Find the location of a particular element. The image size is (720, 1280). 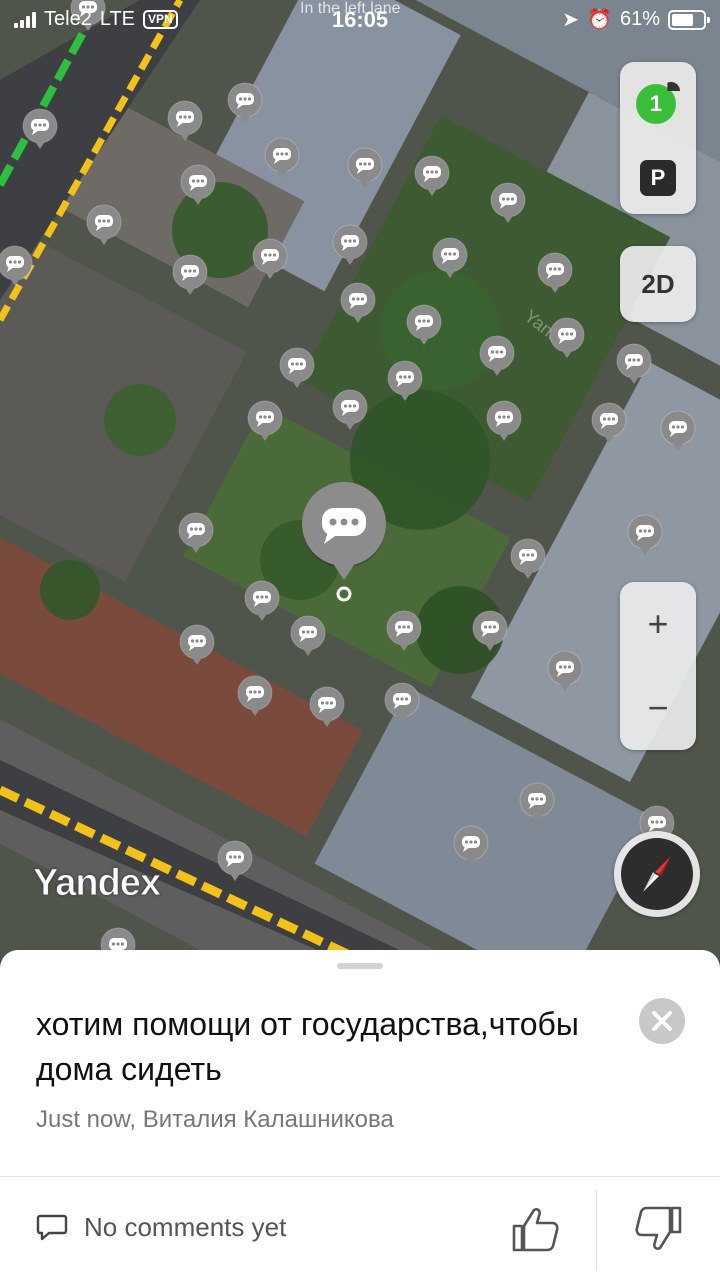

location-arrow-icon: ➤ is located at coordinates (571, 20).